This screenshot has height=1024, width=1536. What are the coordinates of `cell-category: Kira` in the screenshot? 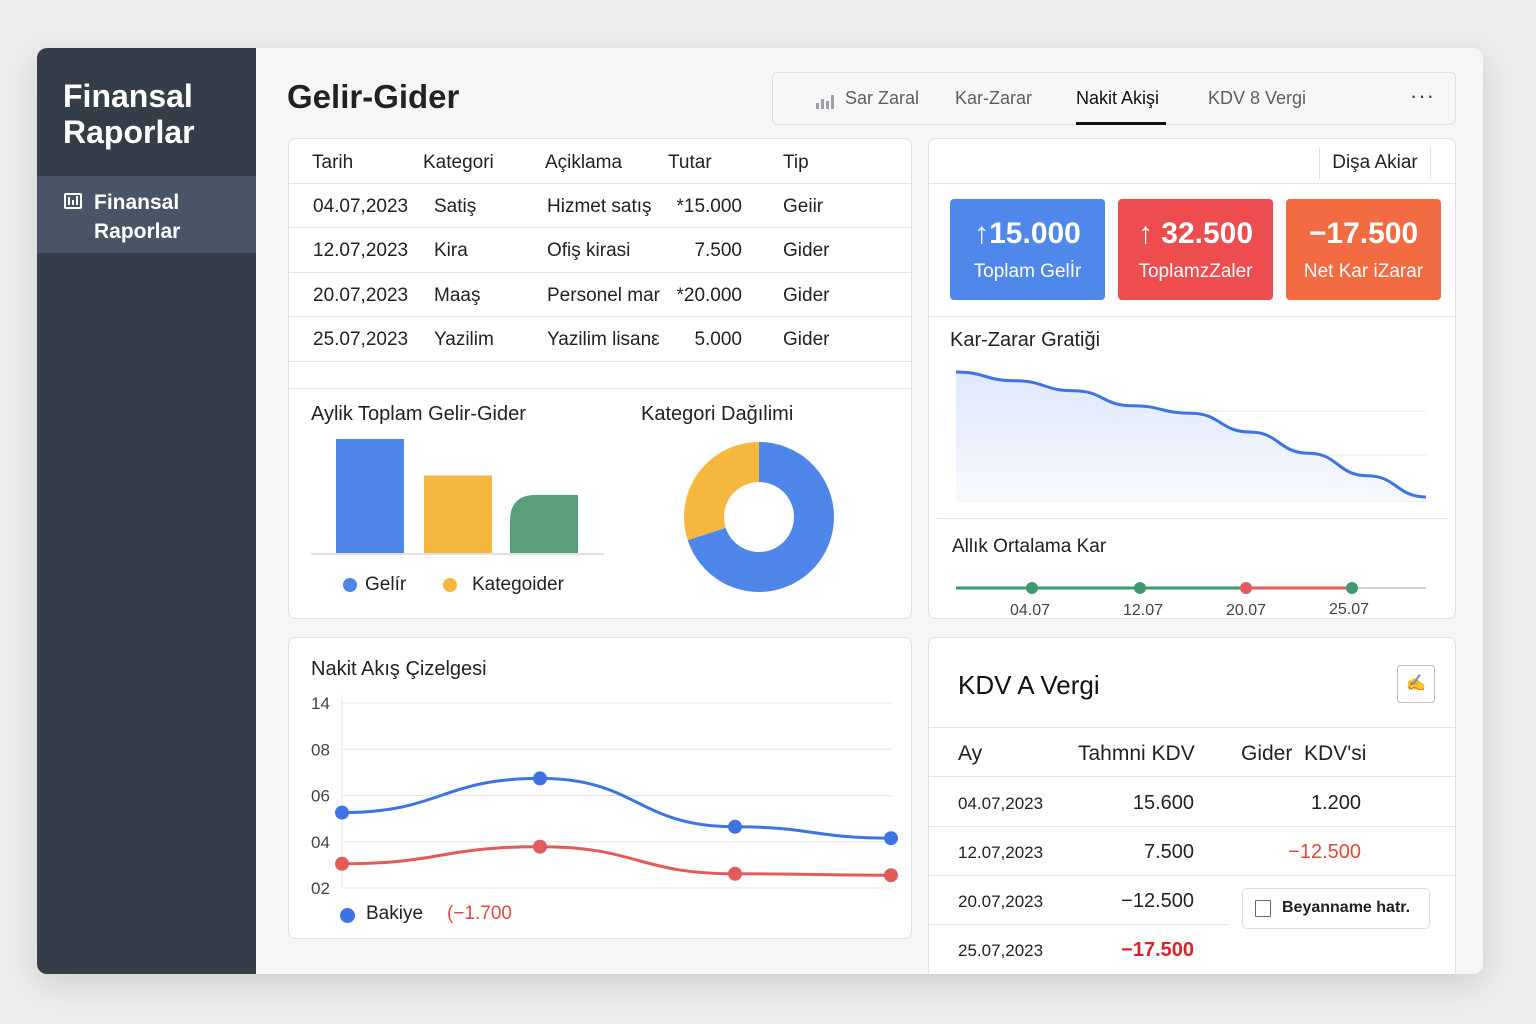 It's located at (451, 250).